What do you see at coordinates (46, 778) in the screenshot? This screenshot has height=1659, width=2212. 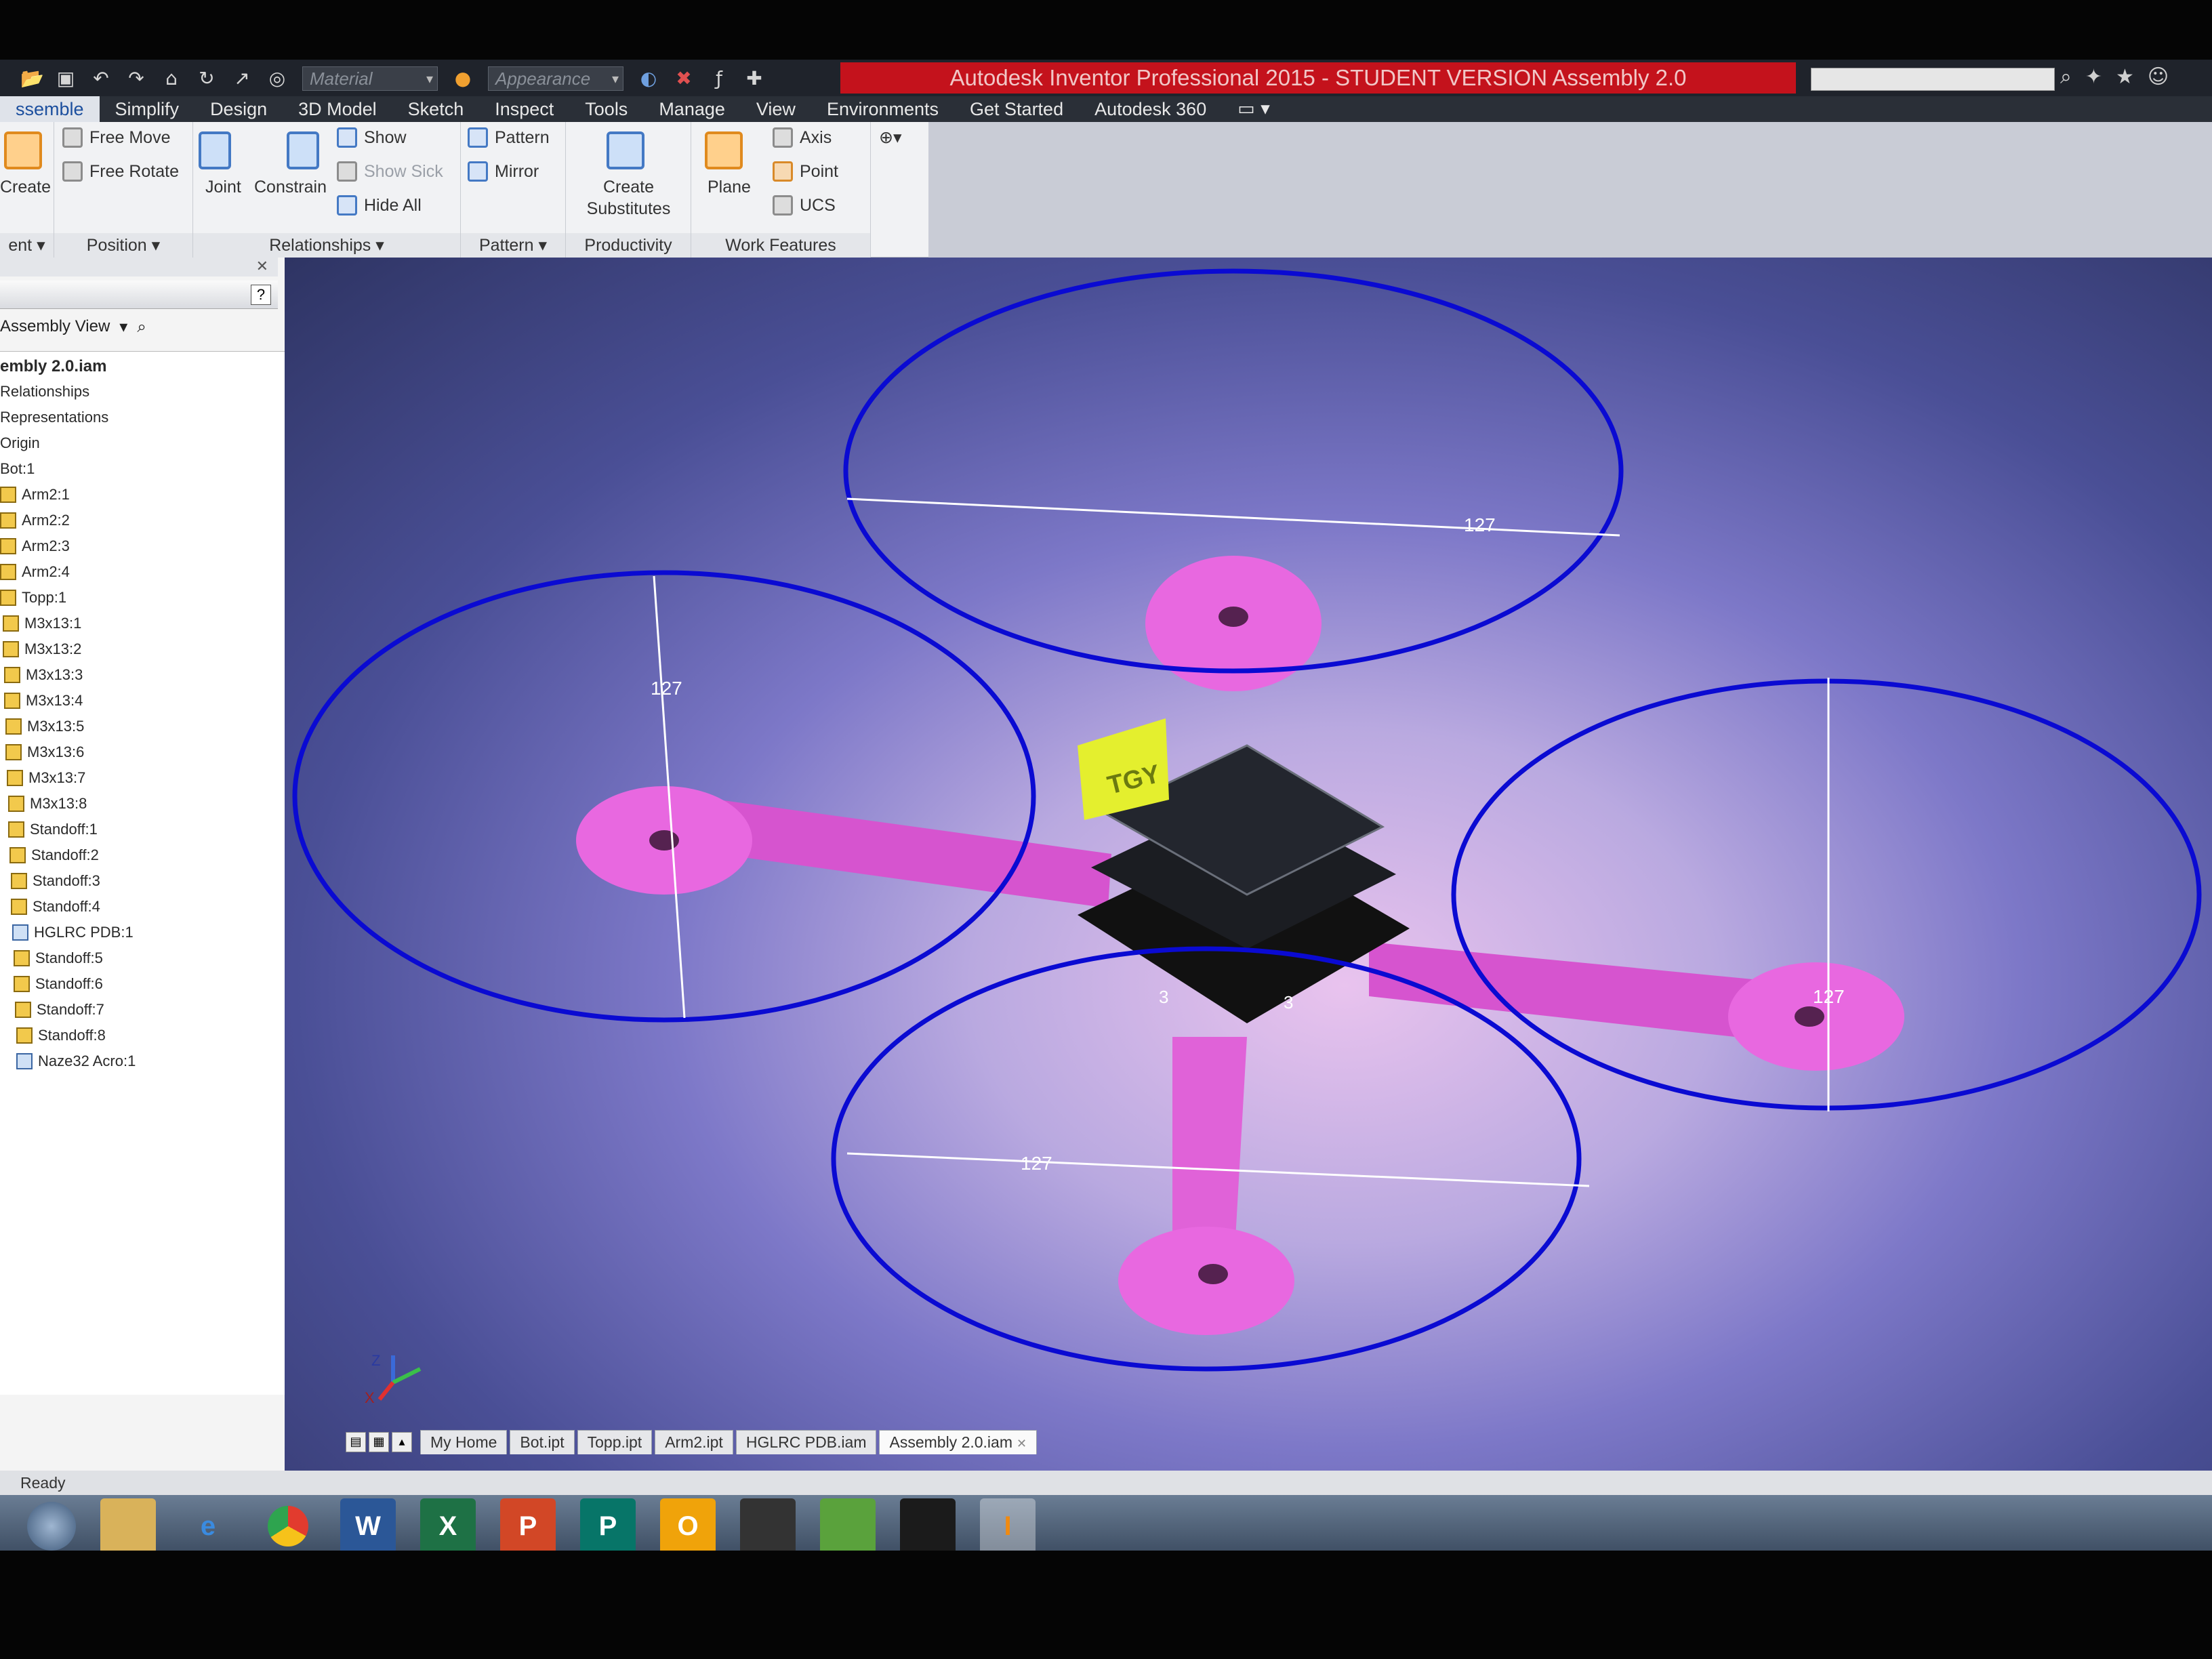 I see `tree-node: M3x13:7` at bounding box center [46, 778].